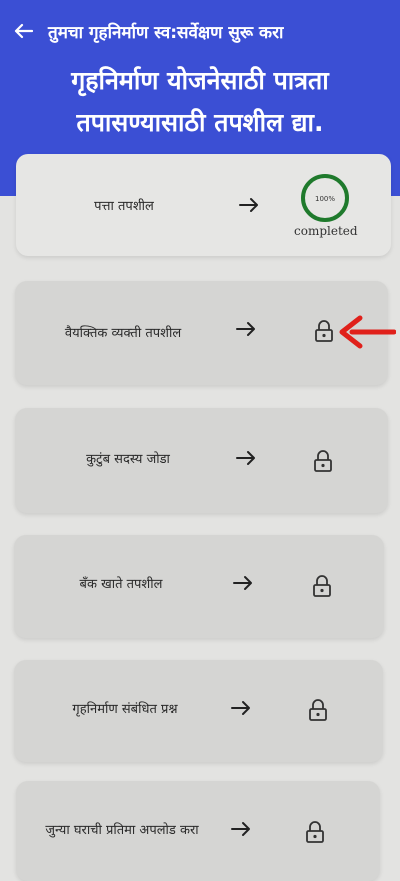  I want to click on nav-title: तुमचा गृहनिर्माण स्व:सर्वेक्षण सुरू करा, so click(166, 32).